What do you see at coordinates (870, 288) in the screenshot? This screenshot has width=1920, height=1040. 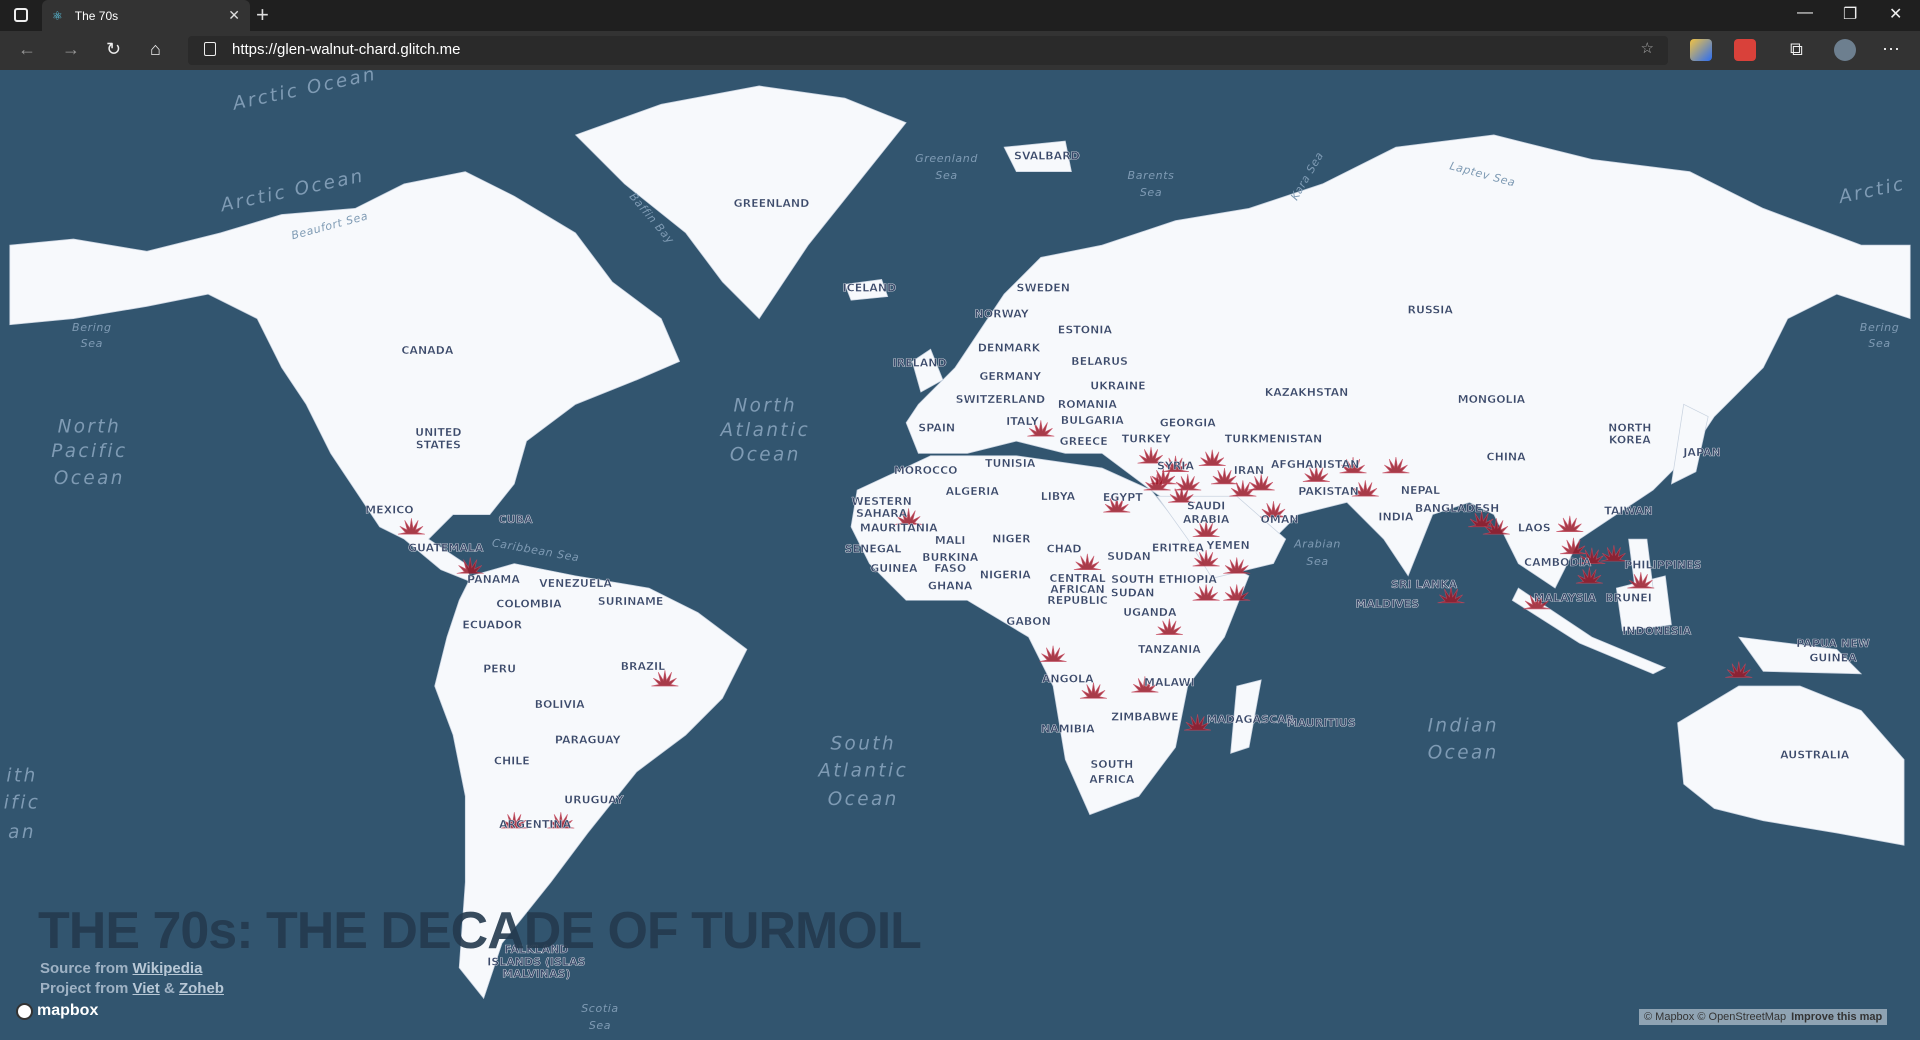 I see `country-label: ICELAND` at bounding box center [870, 288].